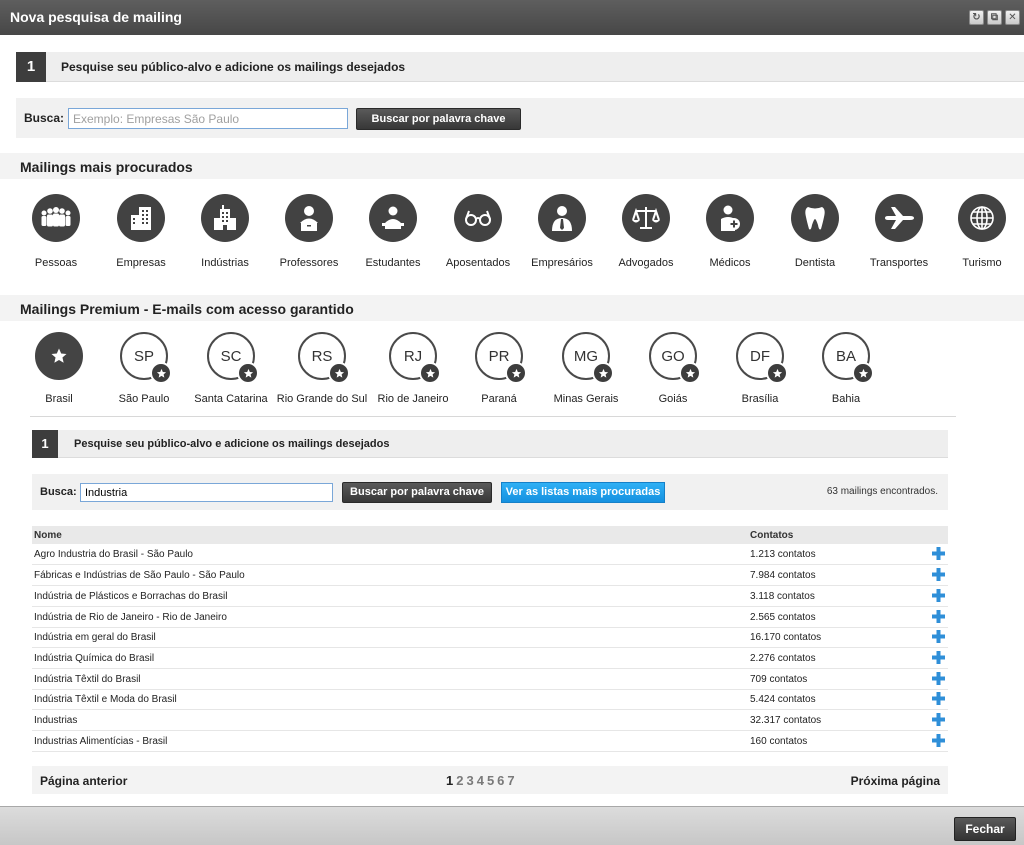 Image resolution: width=1024 pixels, height=845 pixels. What do you see at coordinates (231, 356) in the screenshot?
I see `state-abbr: SC` at bounding box center [231, 356].